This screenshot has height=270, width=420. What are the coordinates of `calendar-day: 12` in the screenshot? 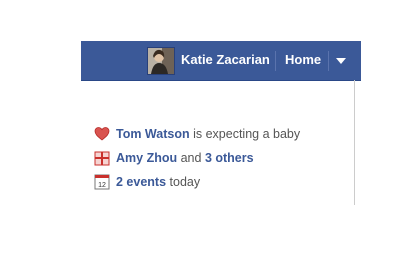 It's located at (102, 185).